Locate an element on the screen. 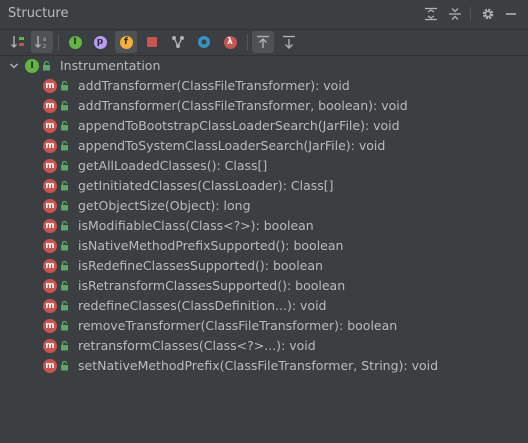 Image resolution: width=528 pixels, height=443 pixels. tree-item-row: m retransformClasses(Class<?>...): void is located at coordinates (264, 346).